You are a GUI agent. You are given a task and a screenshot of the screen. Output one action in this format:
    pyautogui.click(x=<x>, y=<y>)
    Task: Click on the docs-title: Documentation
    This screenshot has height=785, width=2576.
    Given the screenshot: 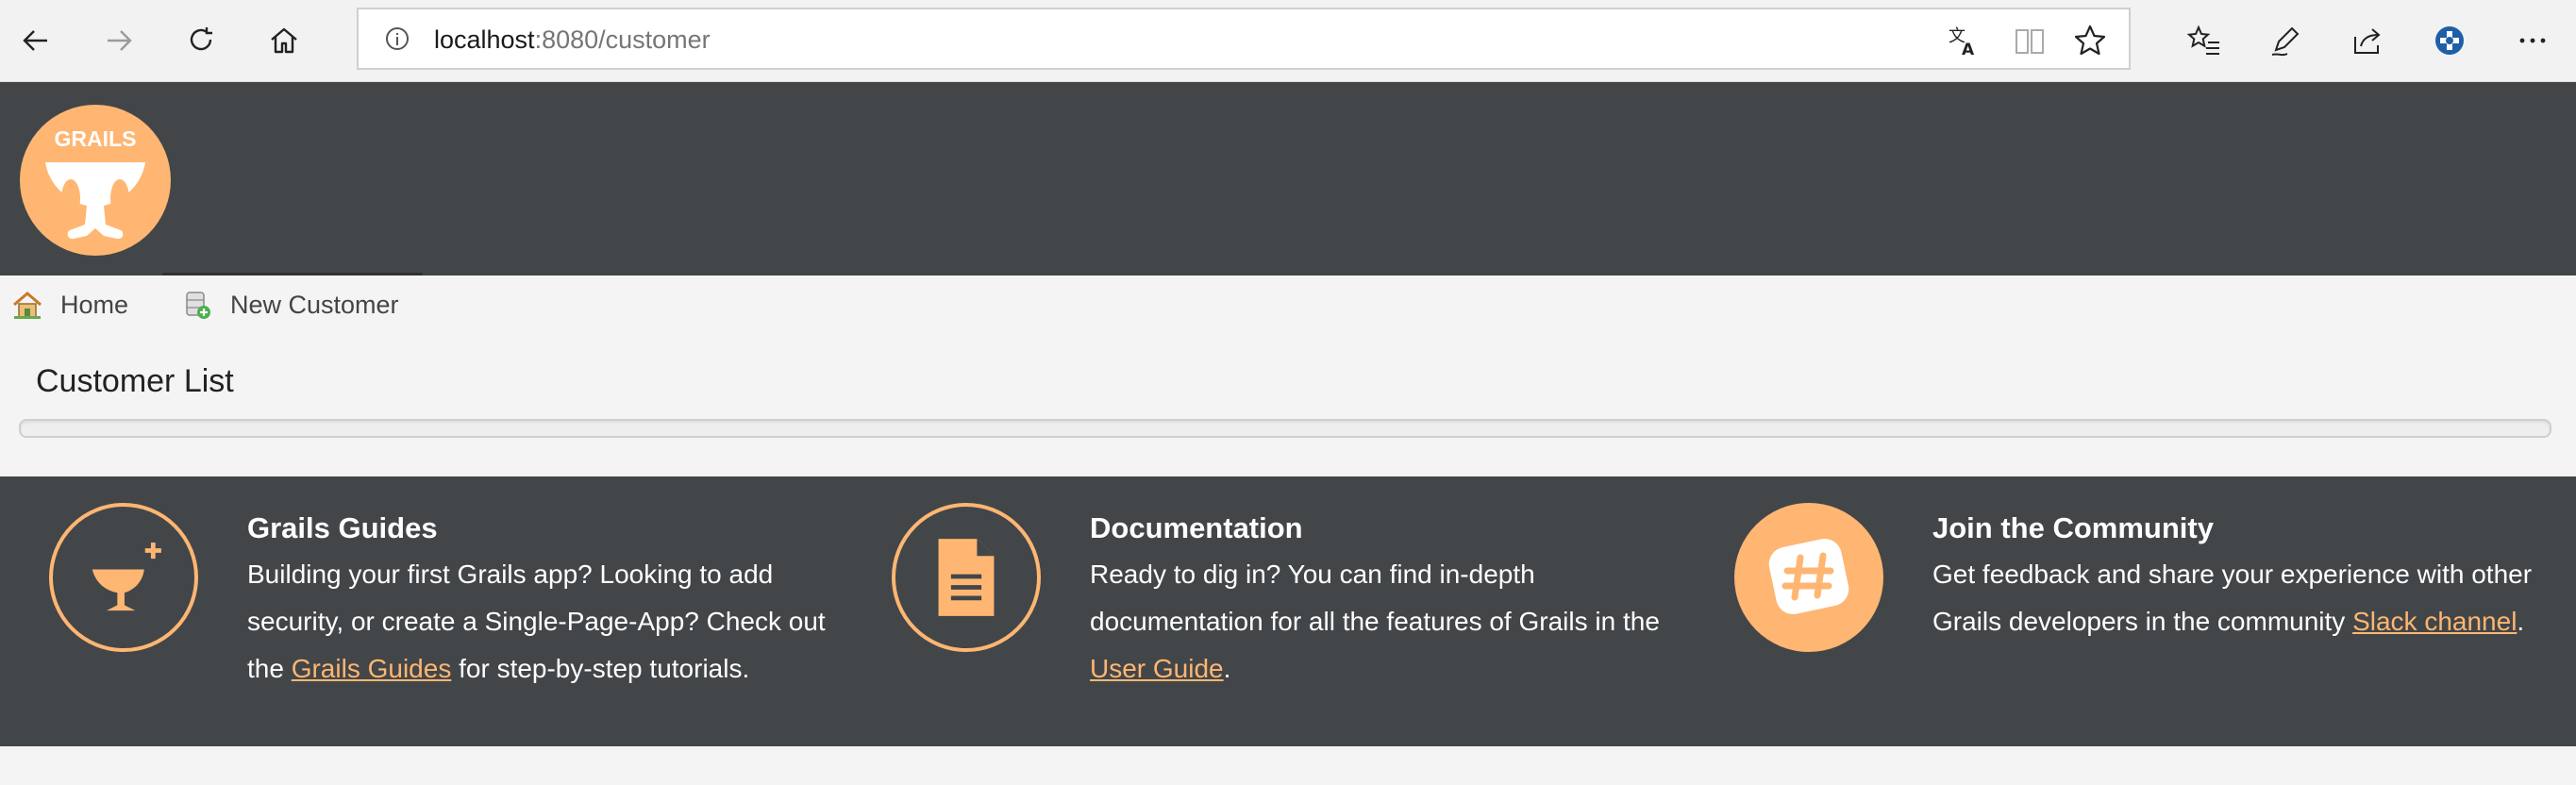 What is the action you would take?
    pyautogui.click(x=1196, y=527)
    